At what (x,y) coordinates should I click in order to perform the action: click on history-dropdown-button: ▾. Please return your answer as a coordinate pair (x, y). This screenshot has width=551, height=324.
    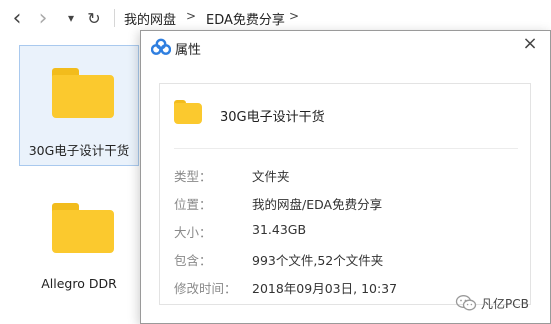
    Looking at the image, I should click on (71, 18).